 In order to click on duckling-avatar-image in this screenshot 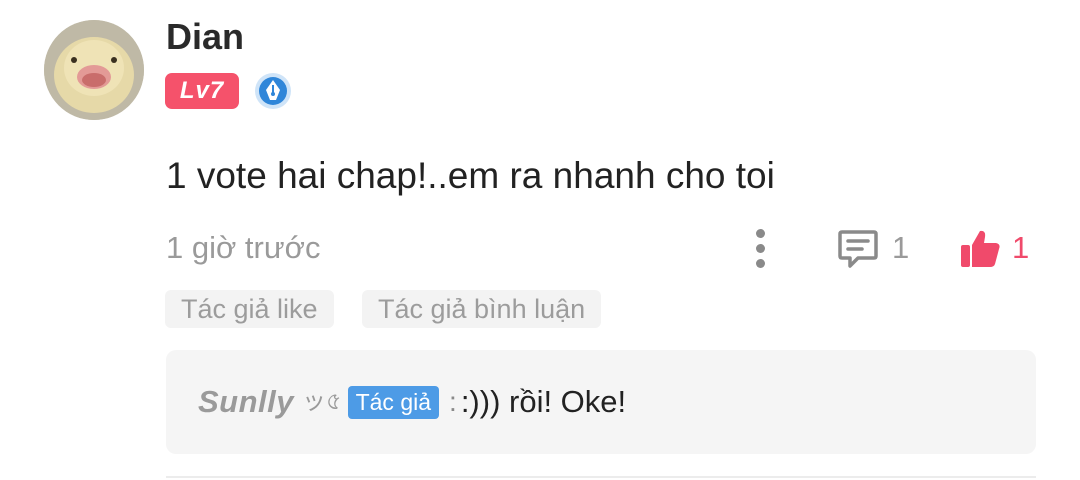, I will do `click(94, 70)`.